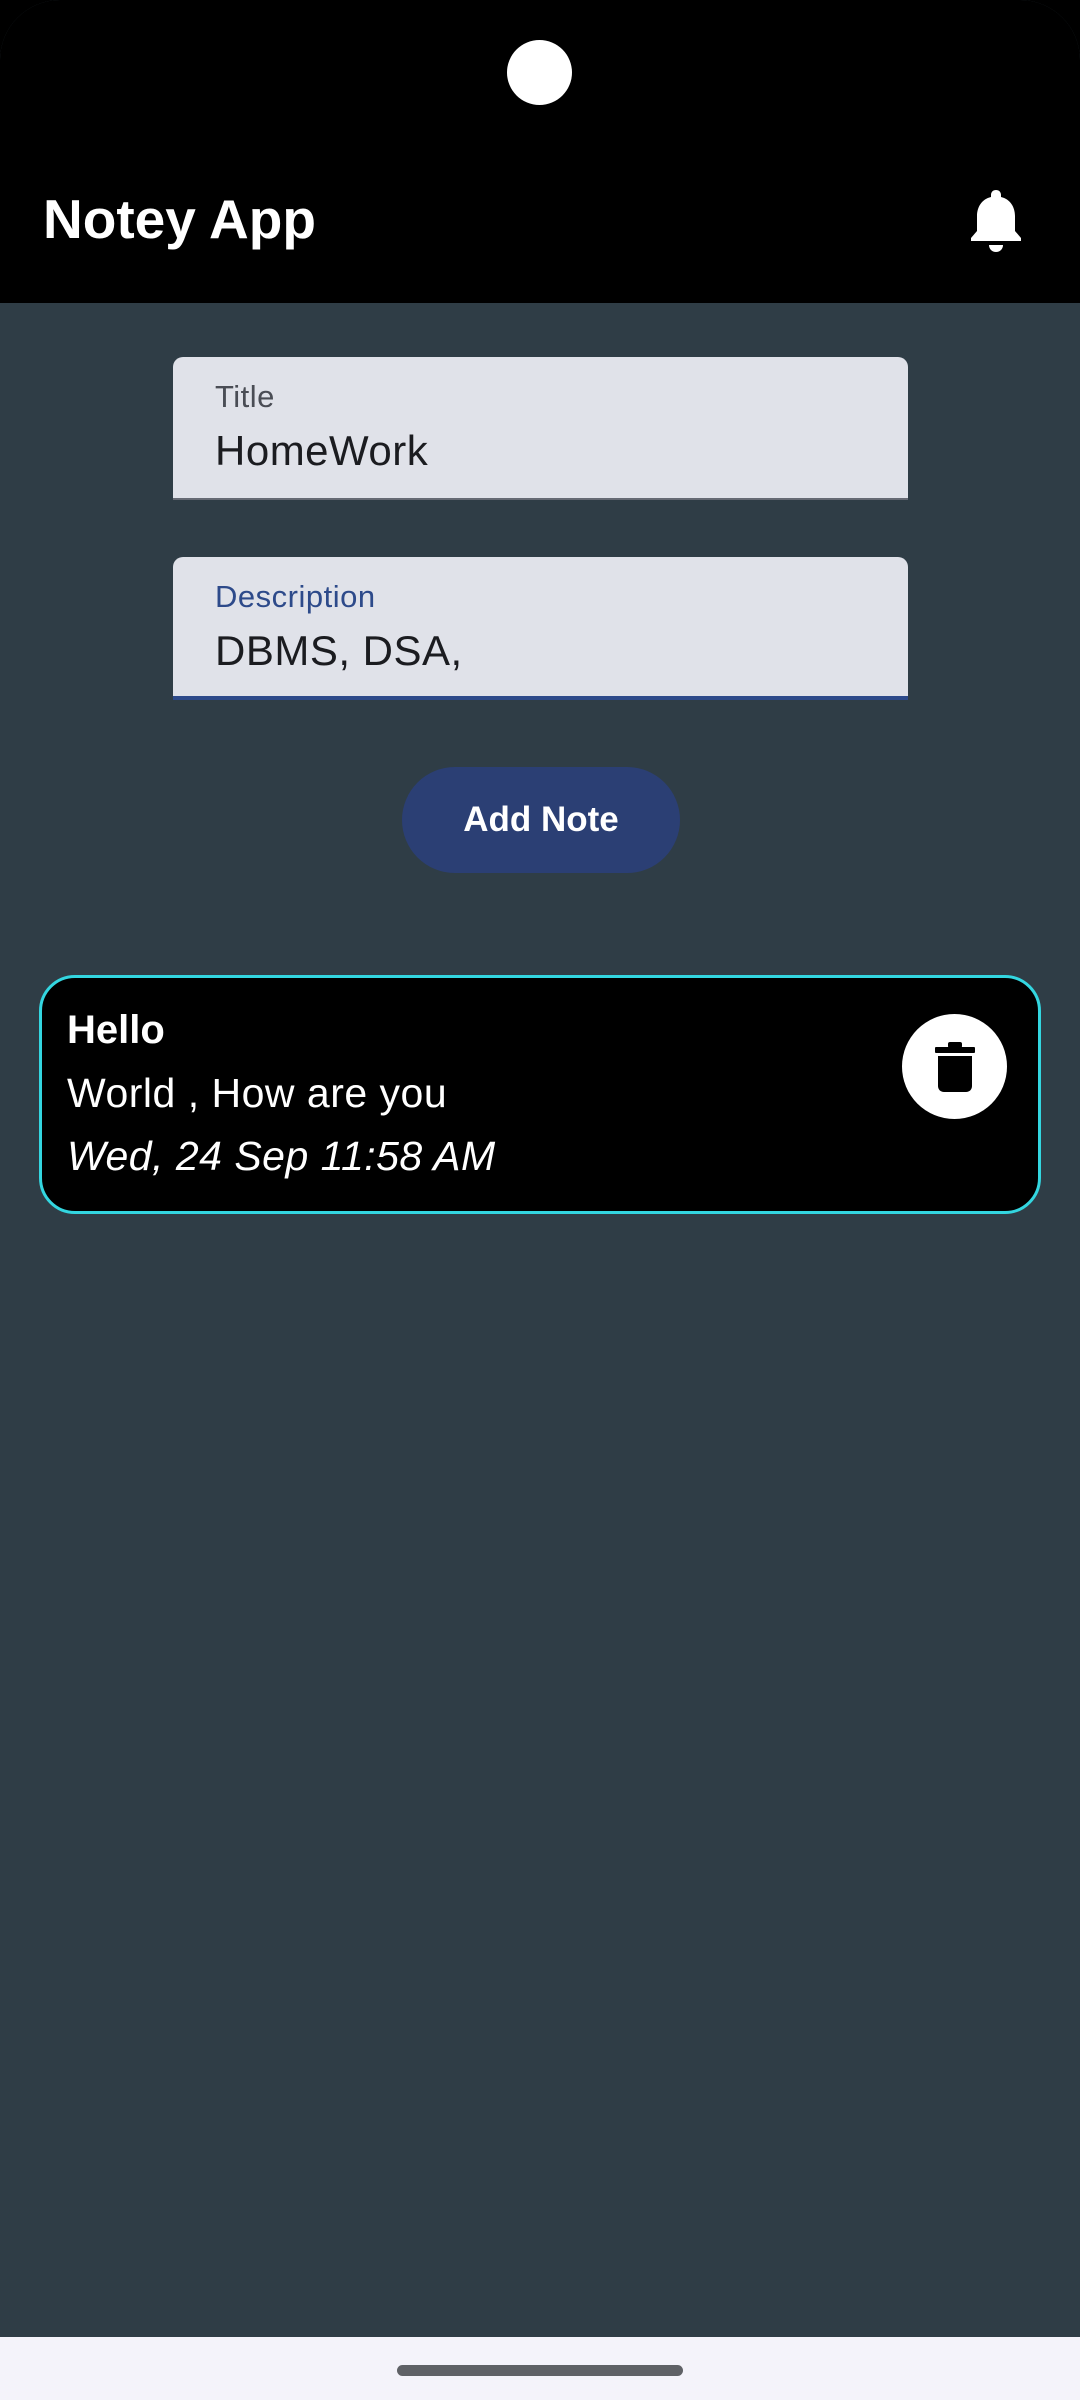  What do you see at coordinates (116, 1030) in the screenshot?
I see `note-title: Hello` at bounding box center [116, 1030].